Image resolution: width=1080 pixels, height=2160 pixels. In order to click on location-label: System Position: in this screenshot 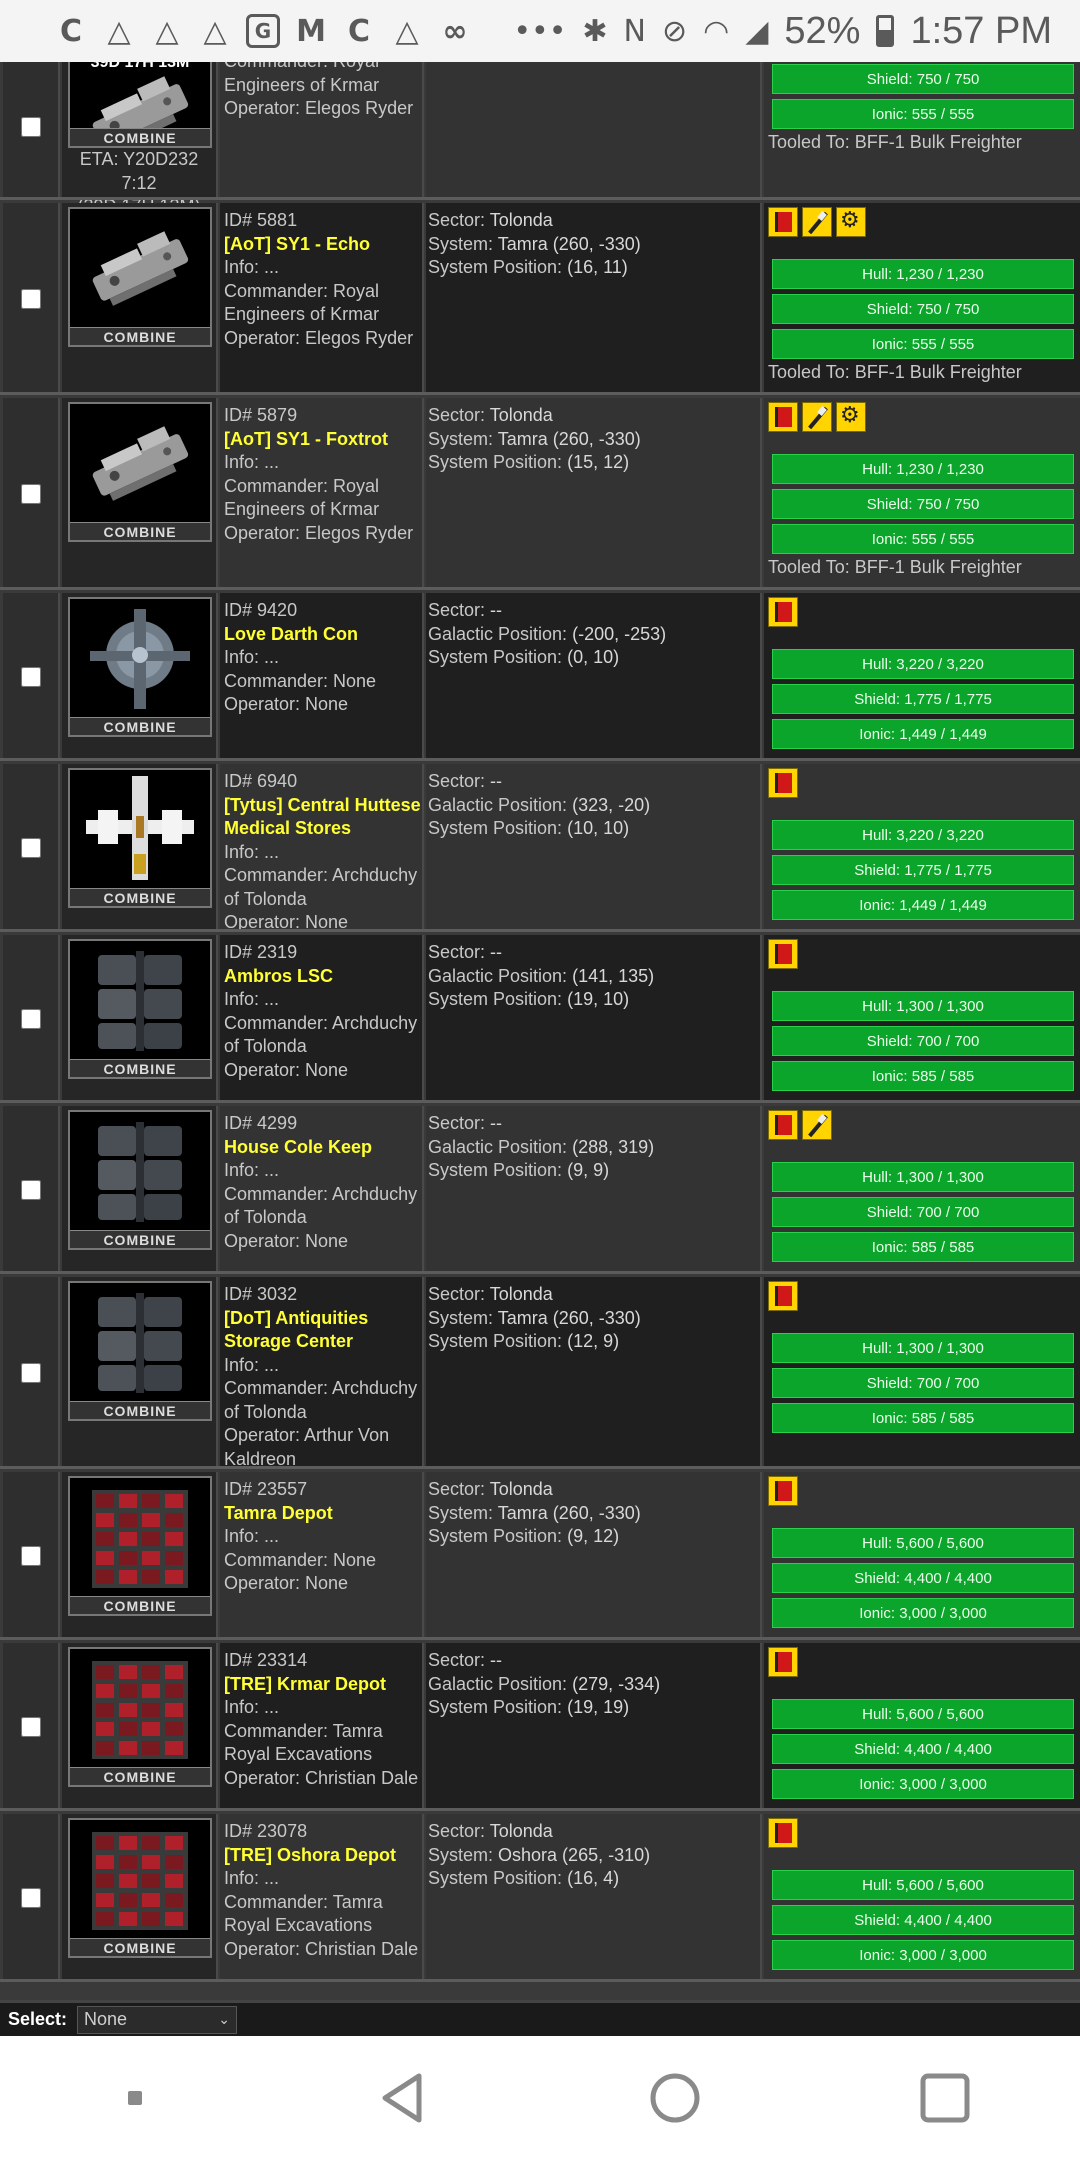, I will do `click(495, 462)`.